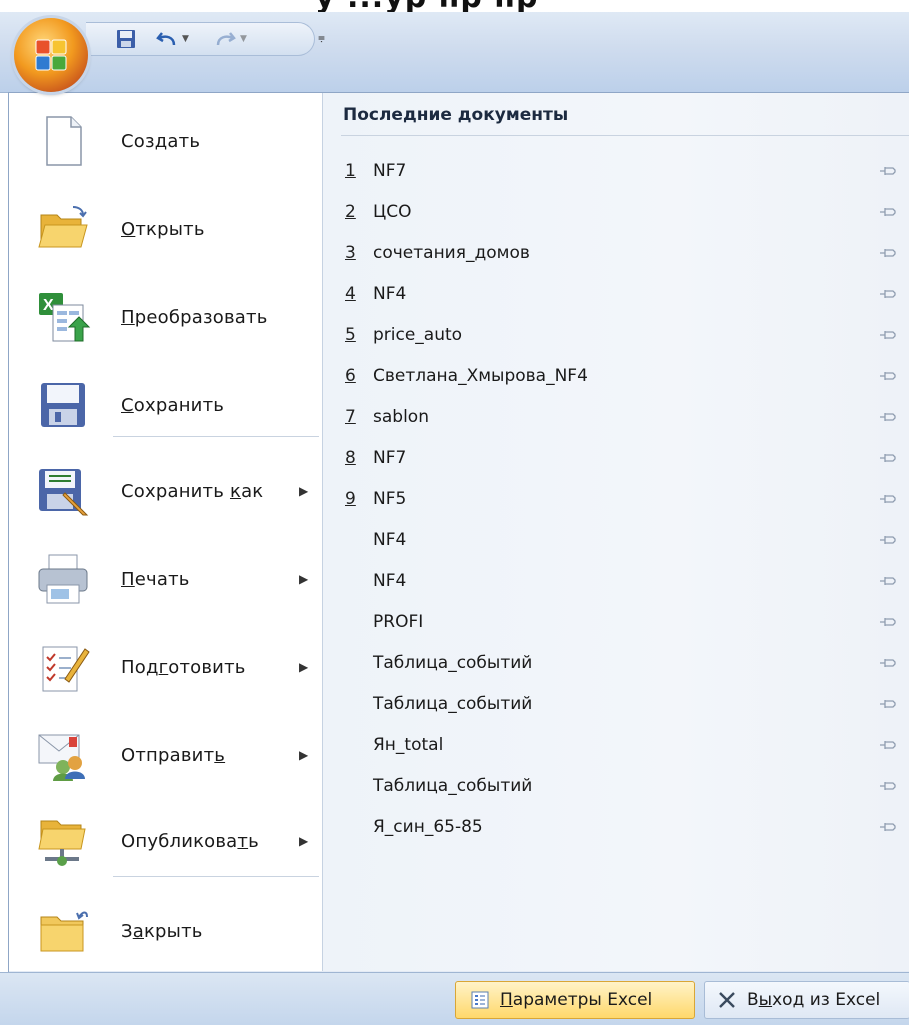  Describe the element at coordinates (624, 417) in the screenshot. I see `recent-document-item: 7 sablon` at that location.